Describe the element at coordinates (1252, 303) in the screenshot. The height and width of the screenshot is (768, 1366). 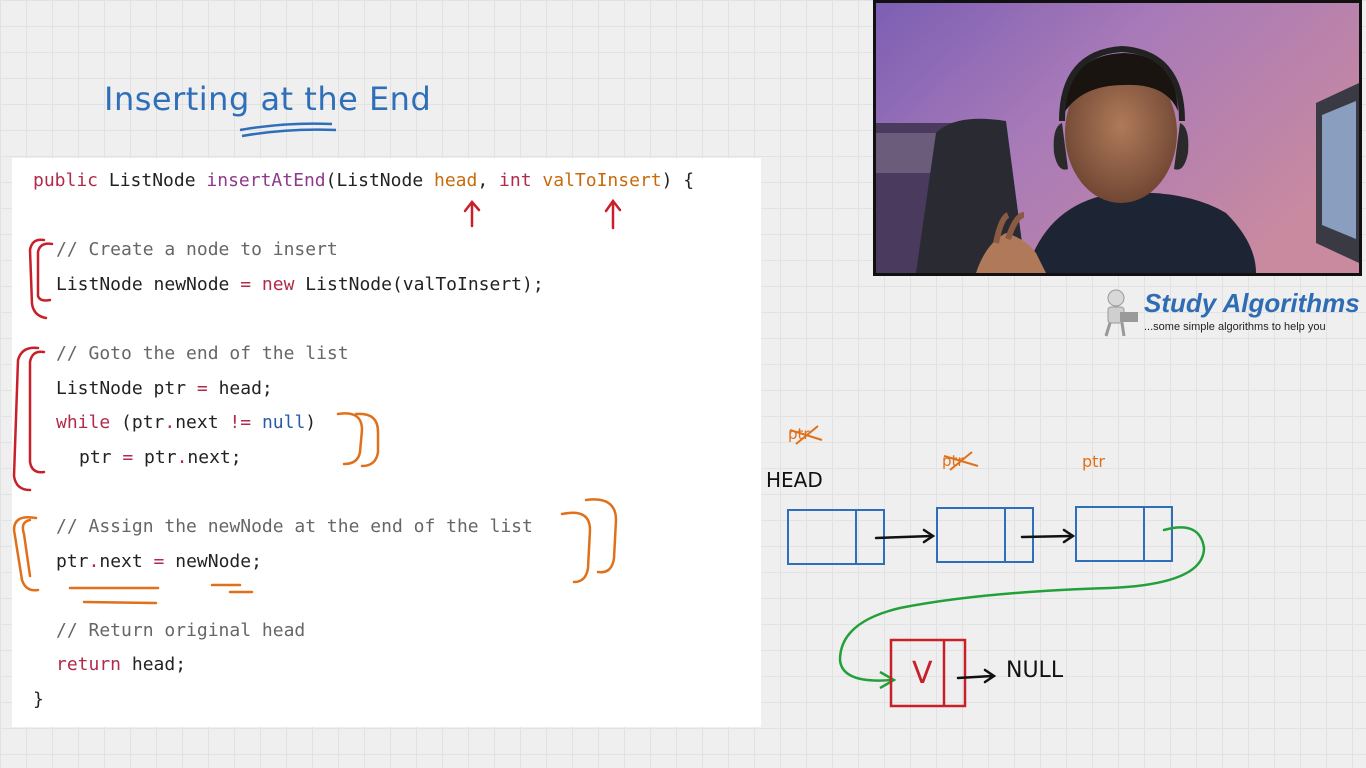
I see `logo-name: Study Algorithms` at that location.